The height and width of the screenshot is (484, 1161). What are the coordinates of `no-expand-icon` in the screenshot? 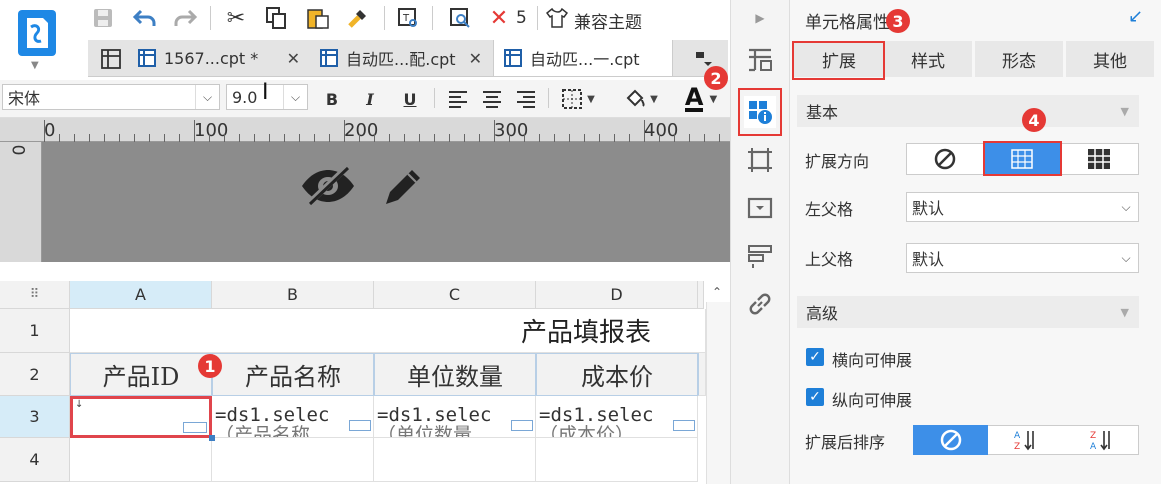 It's located at (945, 159).